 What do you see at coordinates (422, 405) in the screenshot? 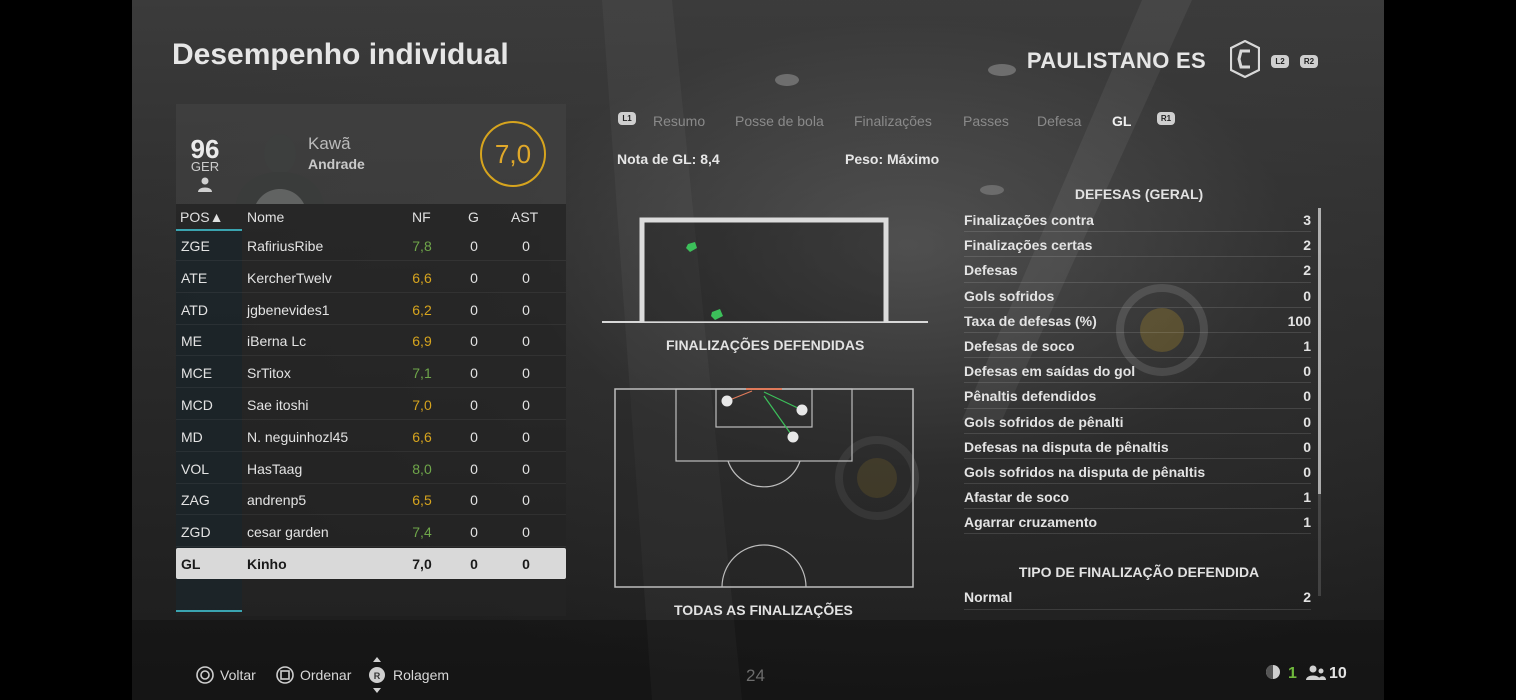
I see `row-nf: 7,0` at bounding box center [422, 405].